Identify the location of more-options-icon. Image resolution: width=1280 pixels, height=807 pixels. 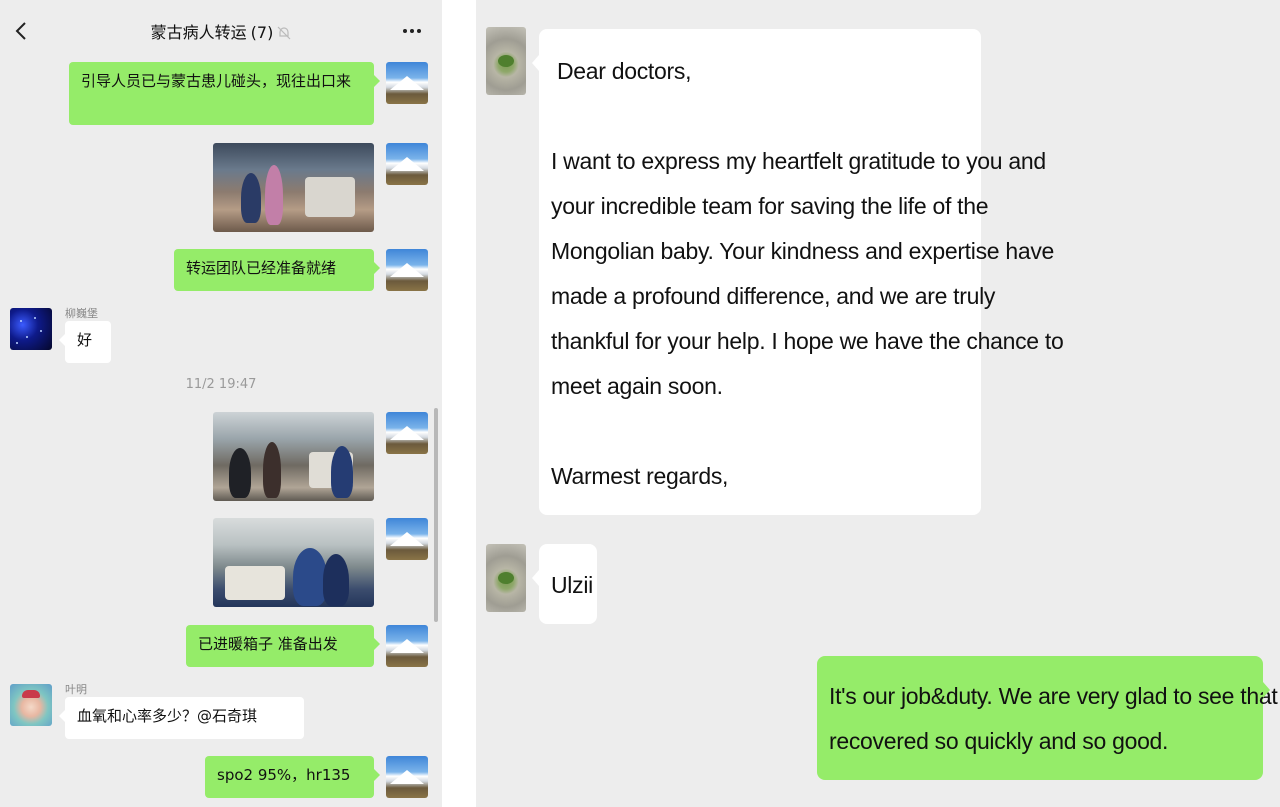
(412, 30).